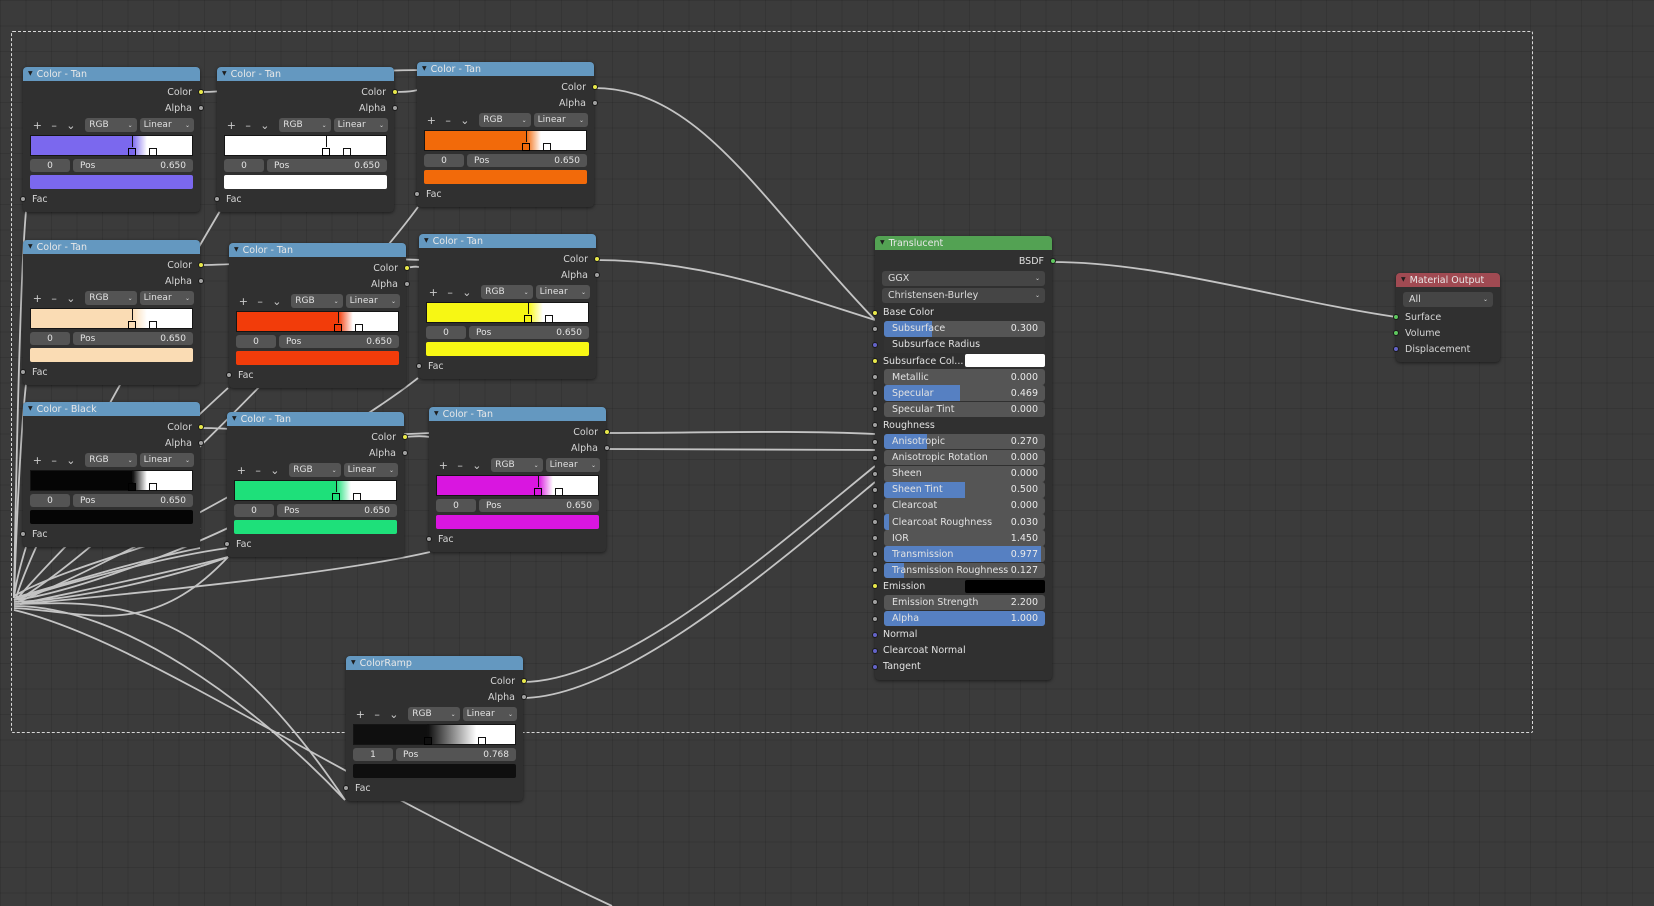 Image resolution: width=1654 pixels, height=906 pixels. What do you see at coordinates (958, 522) in the screenshot?
I see `bsdf-property-row: Clearcoat Roughness 0.030` at bounding box center [958, 522].